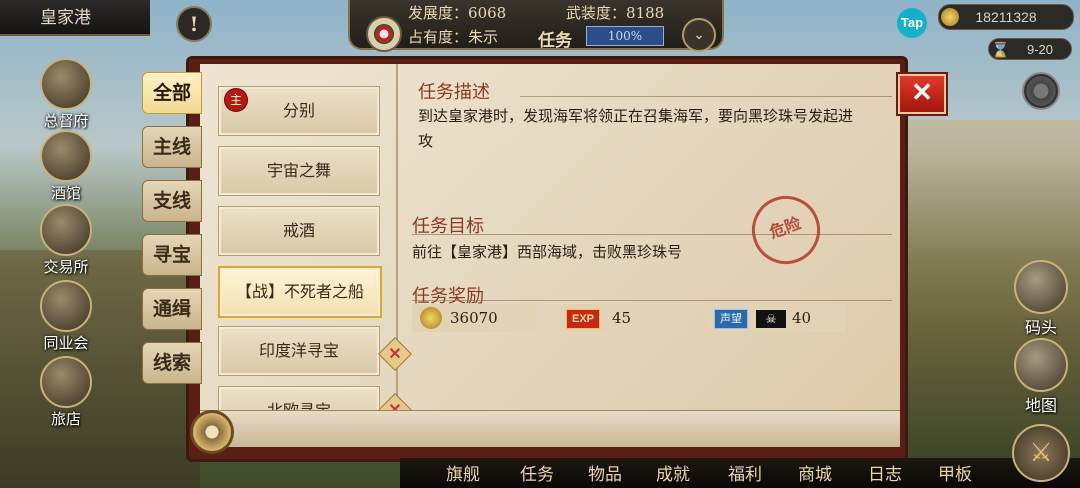  Describe the element at coordinates (912, 23) in the screenshot. I see `tap-logo-icon: Tap` at that location.